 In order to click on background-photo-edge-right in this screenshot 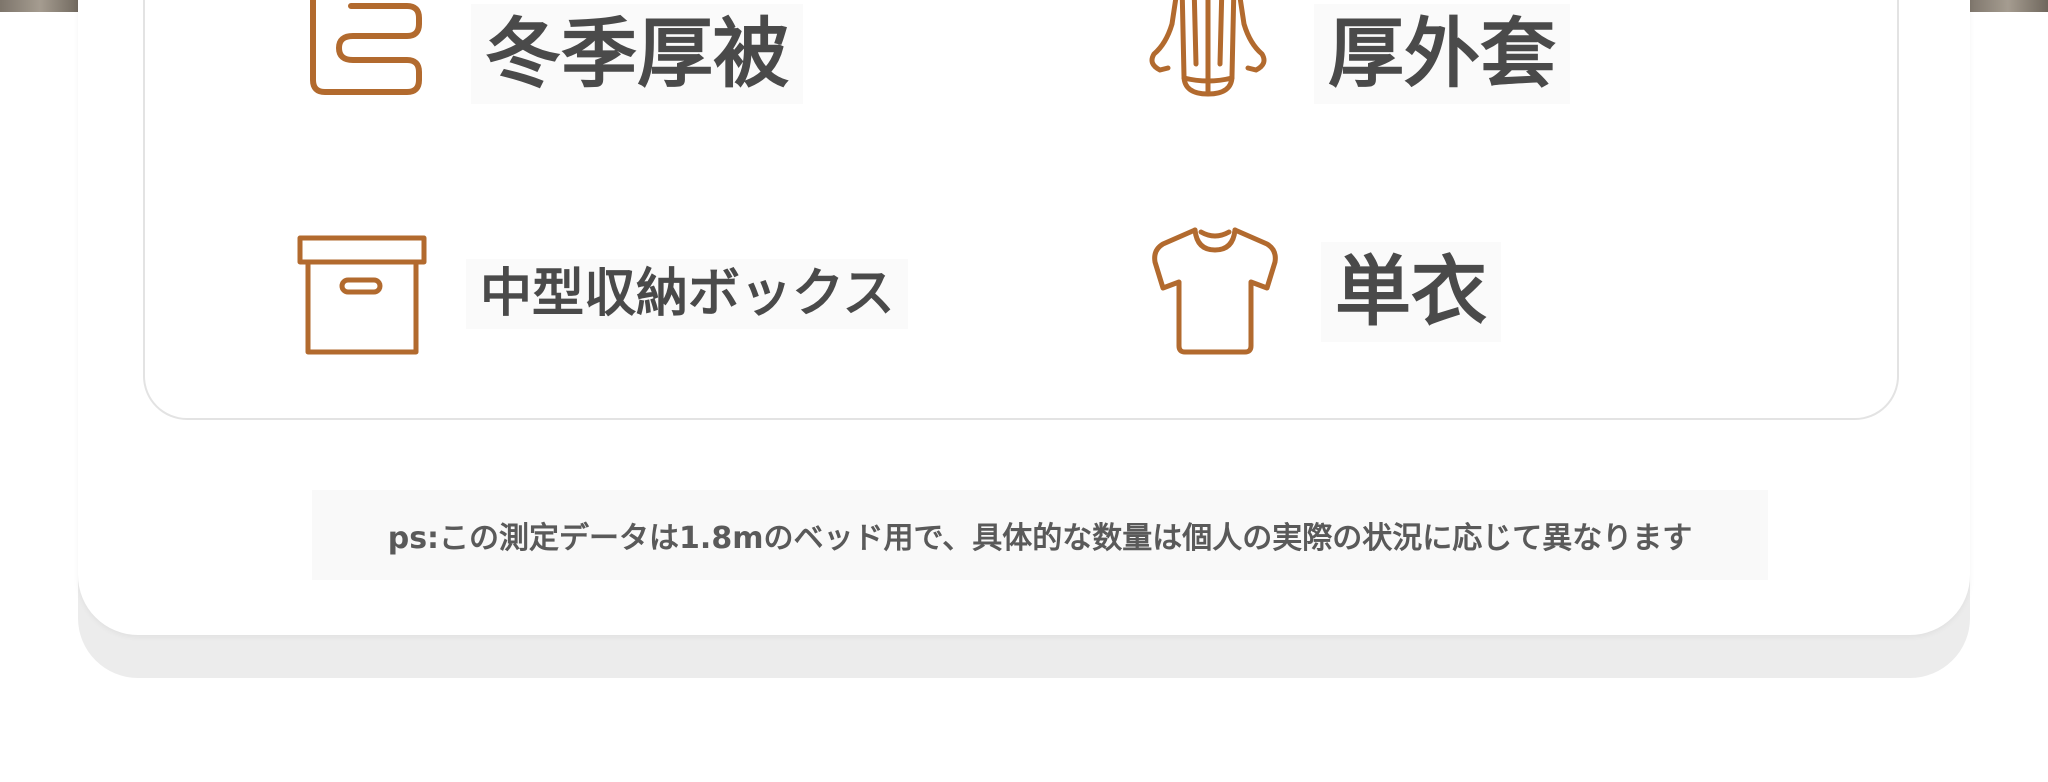, I will do `click(2008, 6)`.